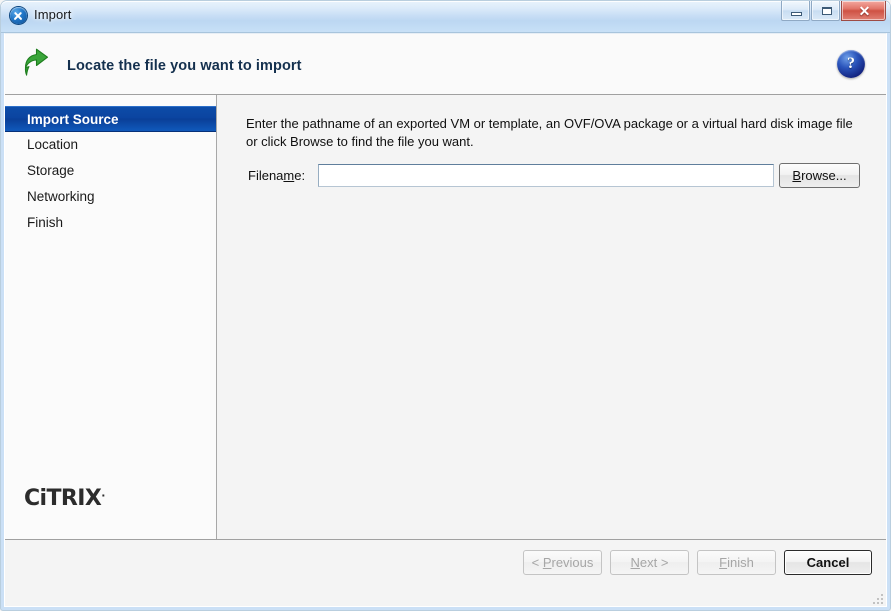 Image resolution: width=891 pixels, height=611 pixels. Describe the element at coordinates (103, 493) in the screenshot. I see `citrix-logo-tm: .` at that location.